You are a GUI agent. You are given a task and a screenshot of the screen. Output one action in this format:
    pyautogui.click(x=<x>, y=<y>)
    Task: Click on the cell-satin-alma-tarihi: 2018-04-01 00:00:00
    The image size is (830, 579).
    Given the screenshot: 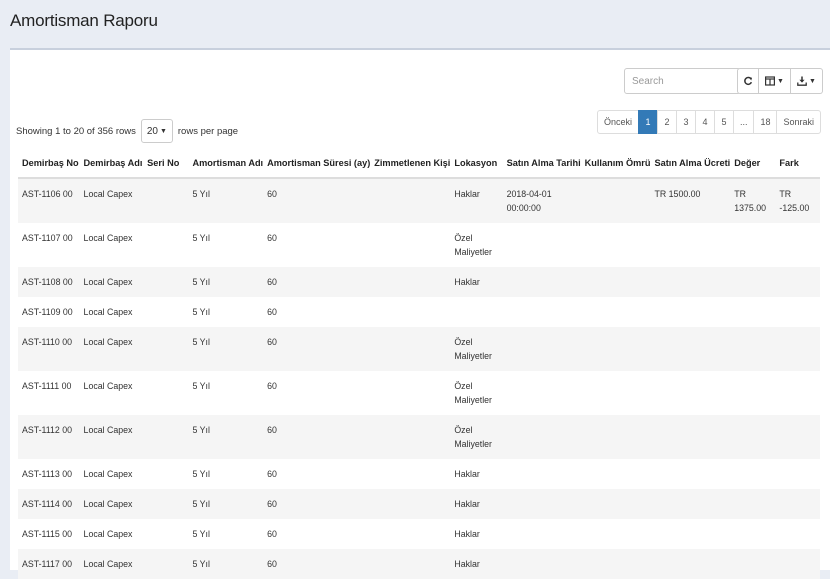 What is the action you would take?
    pyautogui.click(x=541, y=200)
    